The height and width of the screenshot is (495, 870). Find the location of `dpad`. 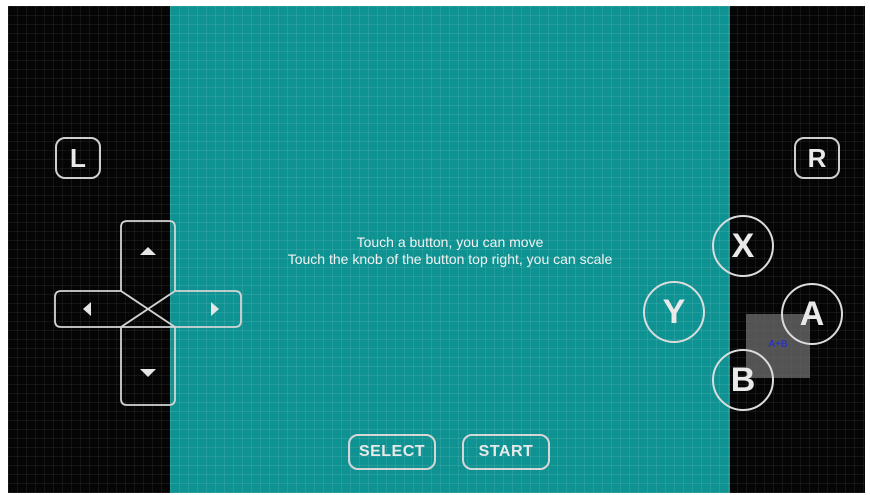

dpad is located at coordinates (148, 314).